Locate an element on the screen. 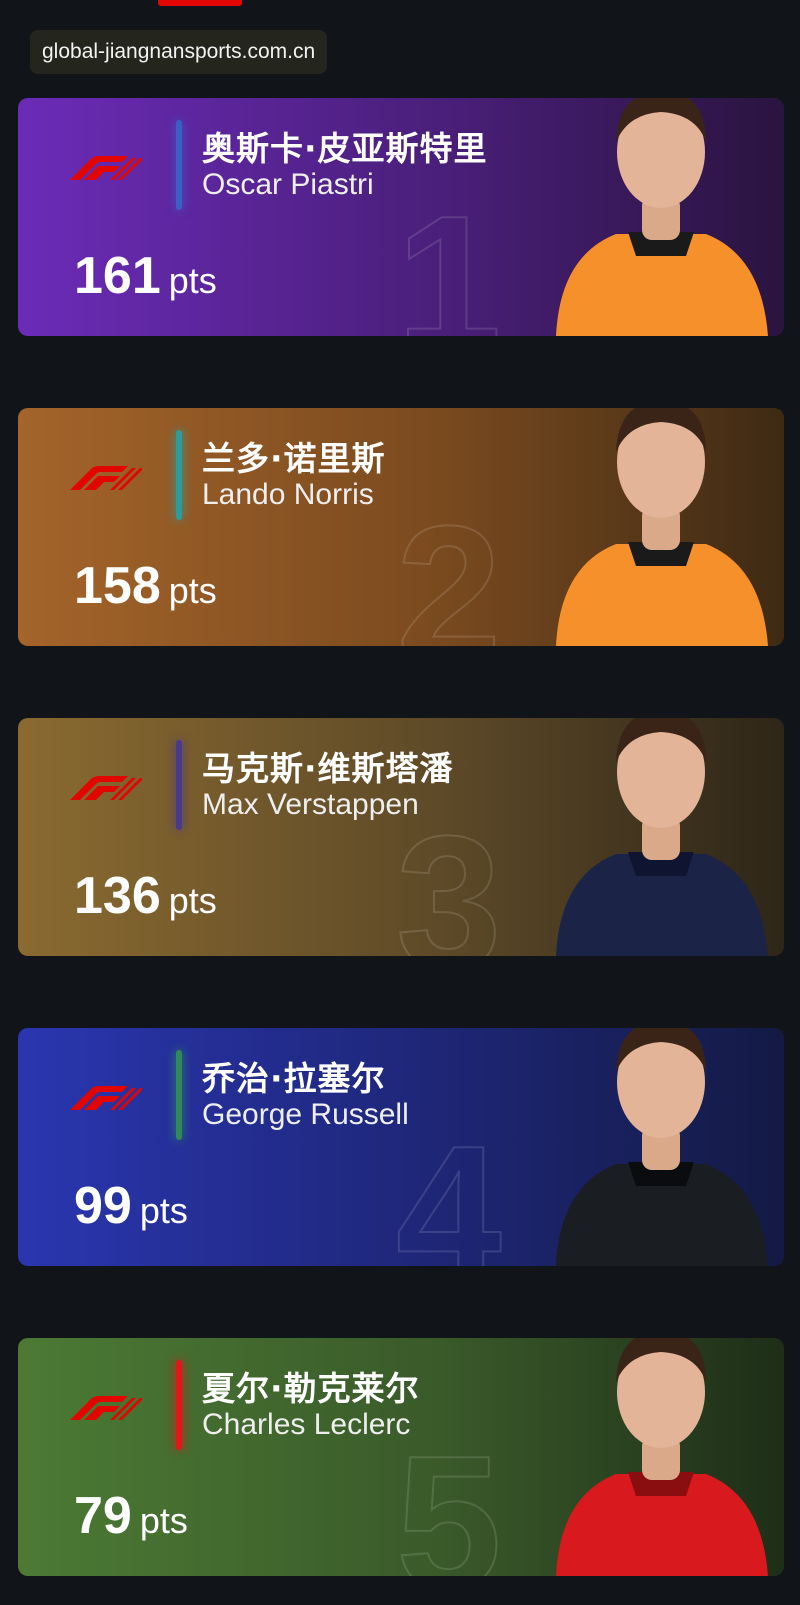  driver-card-3: 马克斯·维斯塔潘 Max Verstappen 3 136 pts is located at coordinates (401, 837).